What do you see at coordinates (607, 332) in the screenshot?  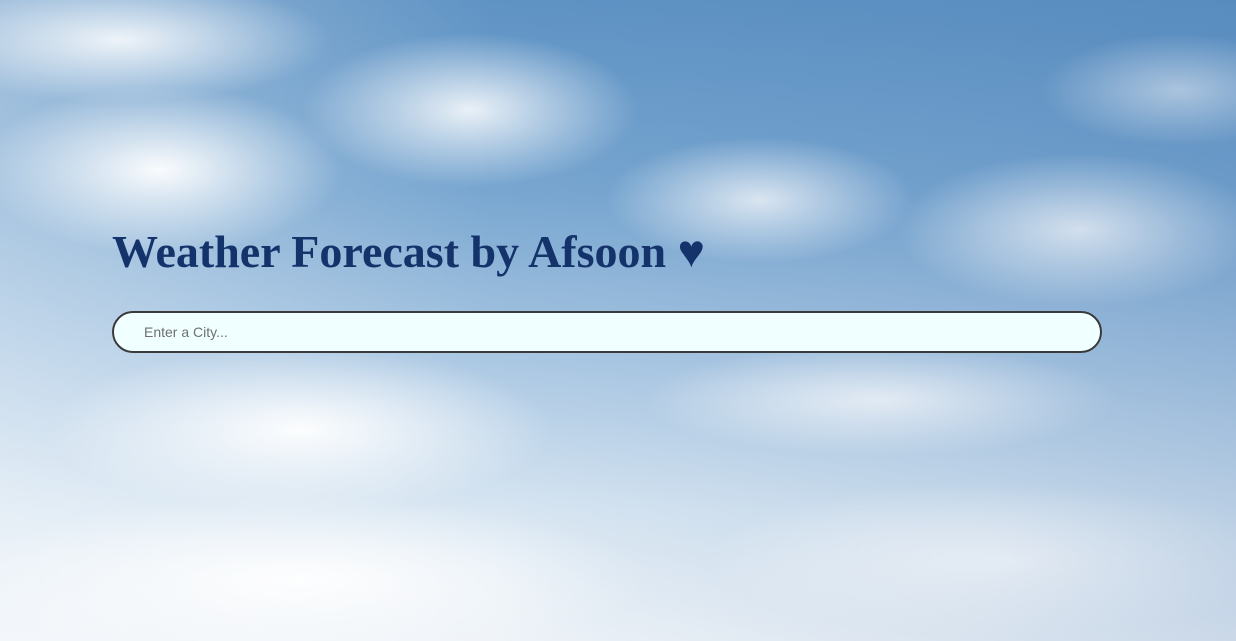 I see `city-search-input` at bounding box center [607, 332].